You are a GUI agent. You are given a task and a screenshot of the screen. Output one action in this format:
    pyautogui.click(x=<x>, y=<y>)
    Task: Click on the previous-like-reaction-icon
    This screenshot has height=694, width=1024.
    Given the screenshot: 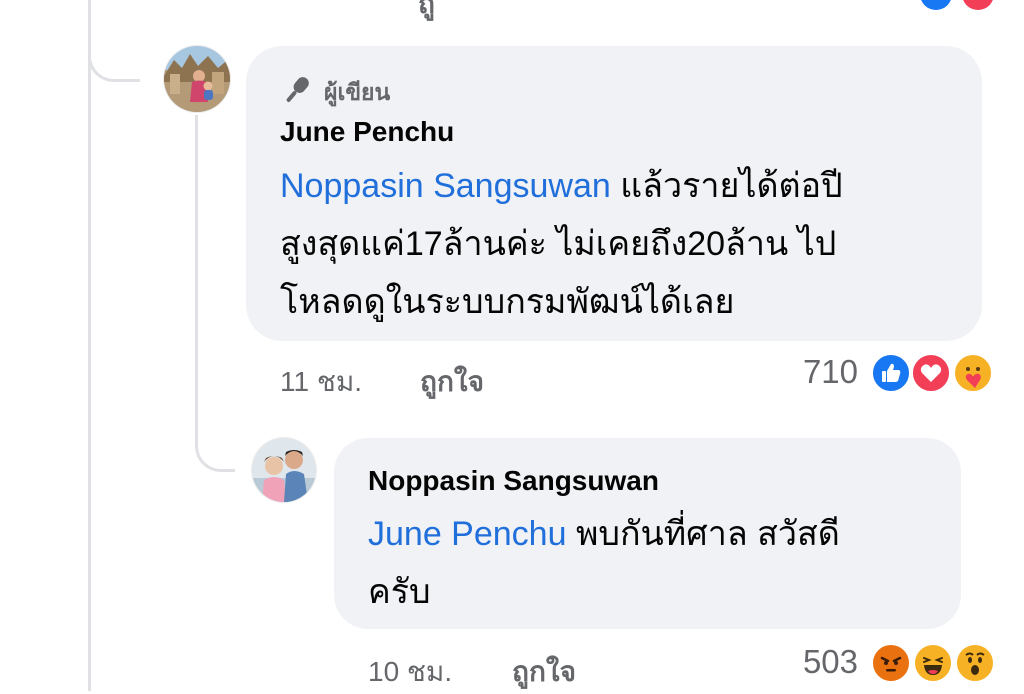 What is the action you would take?
    pyautogui.click(x=936, y=5)
    